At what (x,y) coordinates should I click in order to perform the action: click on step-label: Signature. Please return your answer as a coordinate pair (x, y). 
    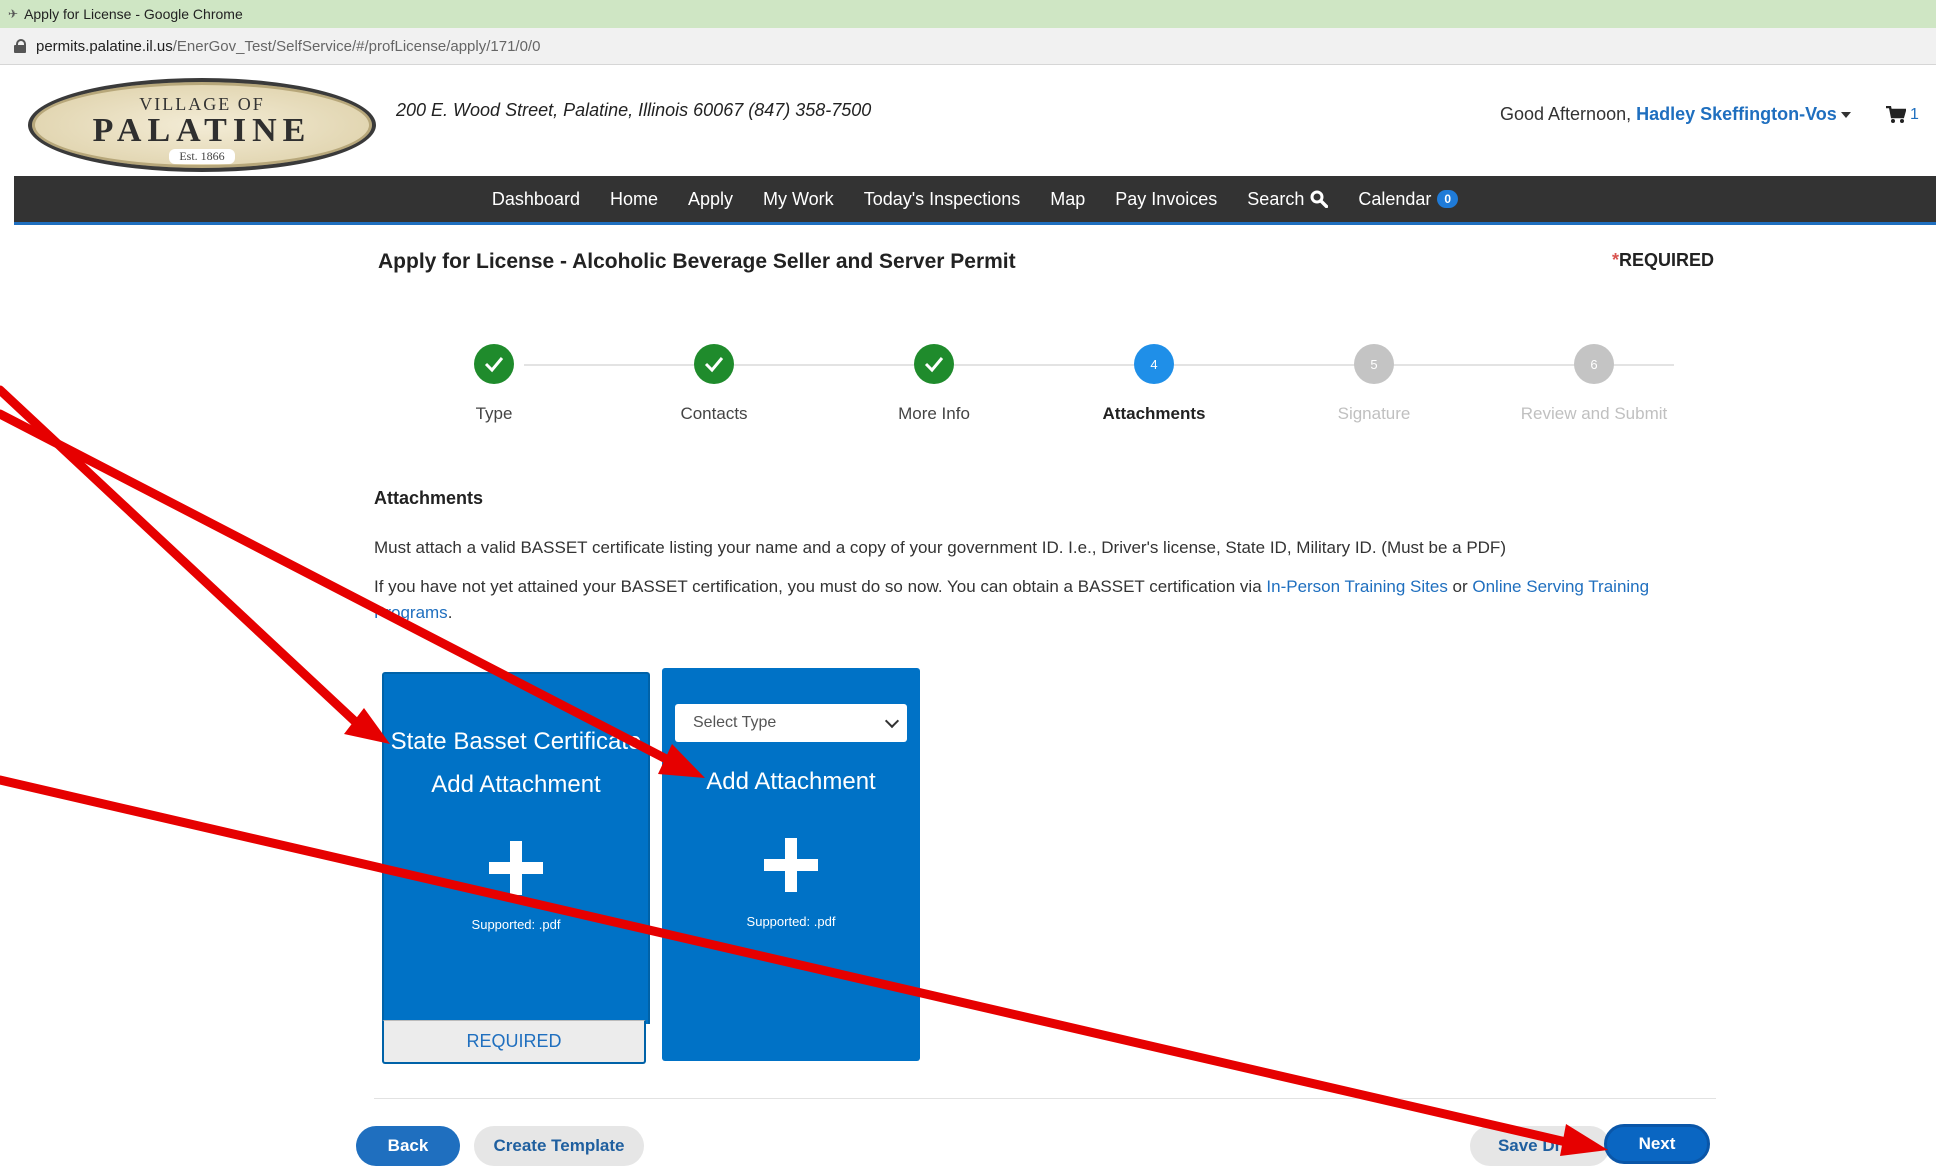
    Looking at the image, I should click on (1374, 413).